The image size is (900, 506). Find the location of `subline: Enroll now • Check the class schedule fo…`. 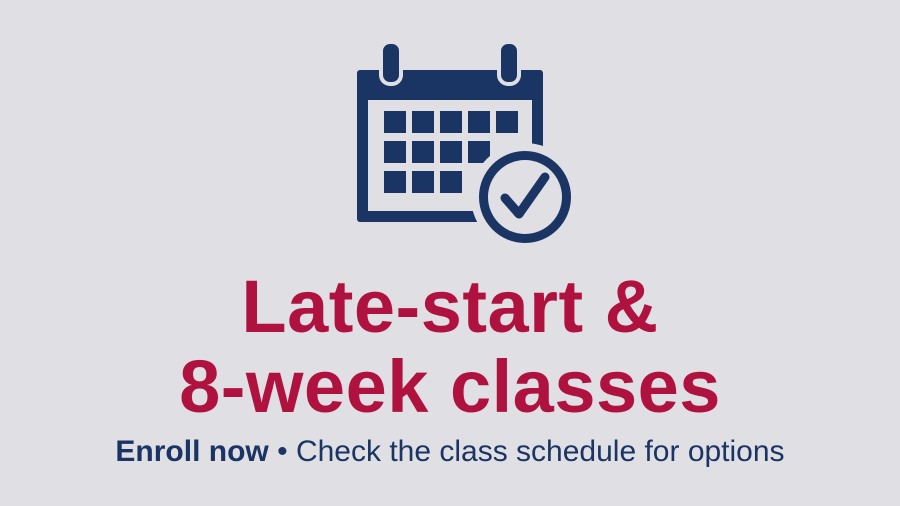

subline: Enroll now • Check the class schedule fo… is located at coordinates (450, 452).